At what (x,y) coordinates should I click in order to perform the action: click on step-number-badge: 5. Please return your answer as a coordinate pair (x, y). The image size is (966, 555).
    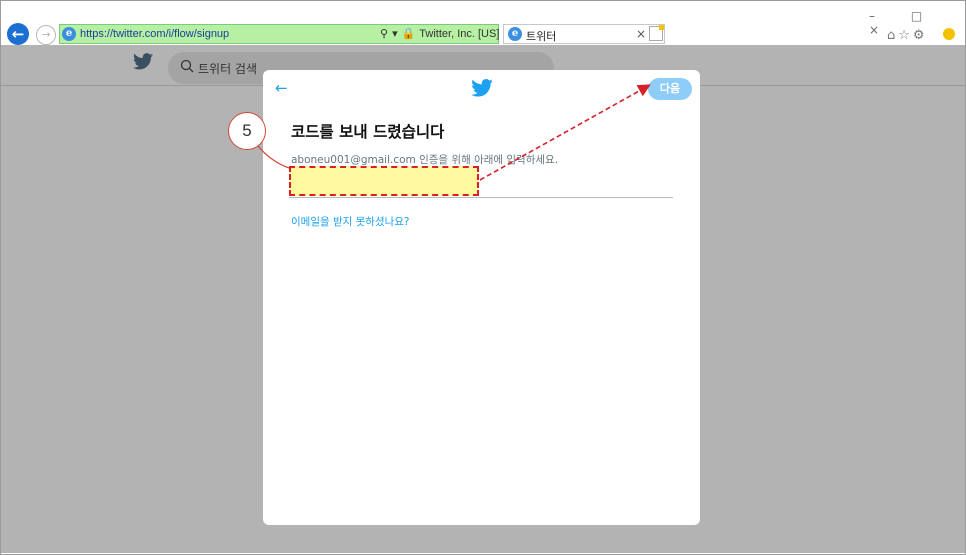
    Looking at the image, I should click on (247, 131).